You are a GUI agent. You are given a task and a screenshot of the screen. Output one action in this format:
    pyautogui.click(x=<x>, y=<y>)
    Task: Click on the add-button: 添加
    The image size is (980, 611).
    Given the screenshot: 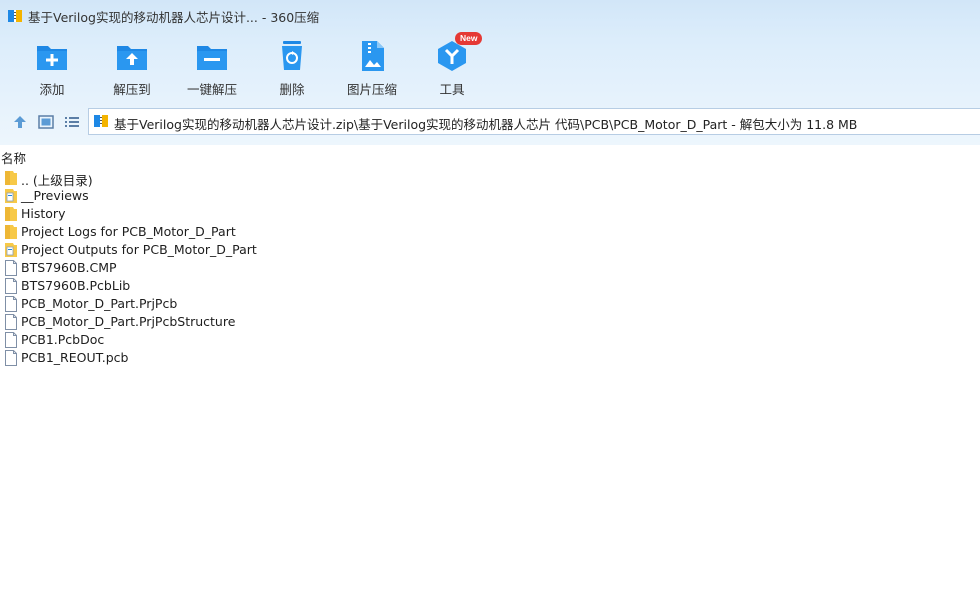 What is the action you would take?
    pyautogui.click(x=52, y=70)
    